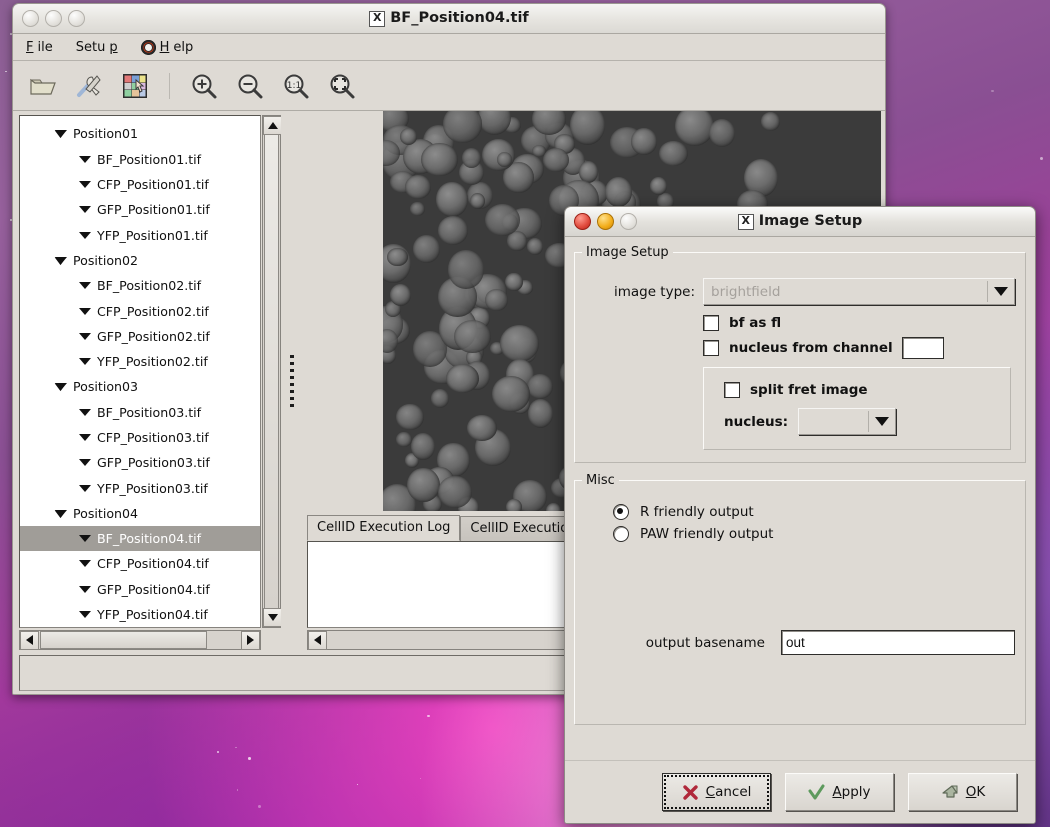 The width and height of the screenshot is (1050, 827). What do you see at coordinates (153, 336) in the screenshot?
I see `tree-item-label: GFP_Position02.tif` at bounding box center [153, 336].